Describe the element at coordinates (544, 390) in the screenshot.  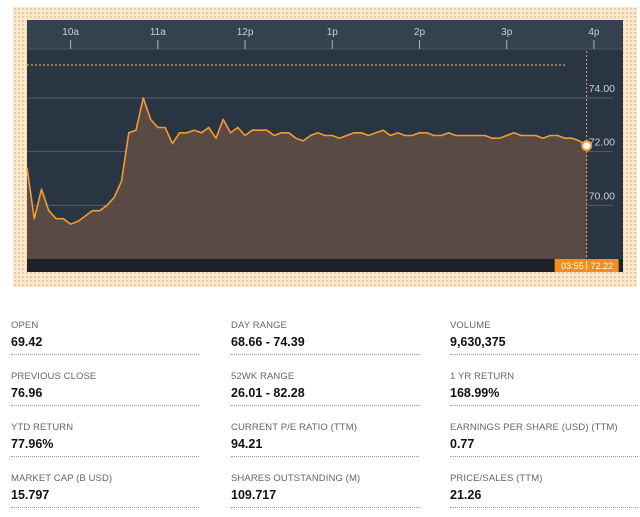
I see `stat-1yr-return: 1 YR RETURN 168.99%` at that location.